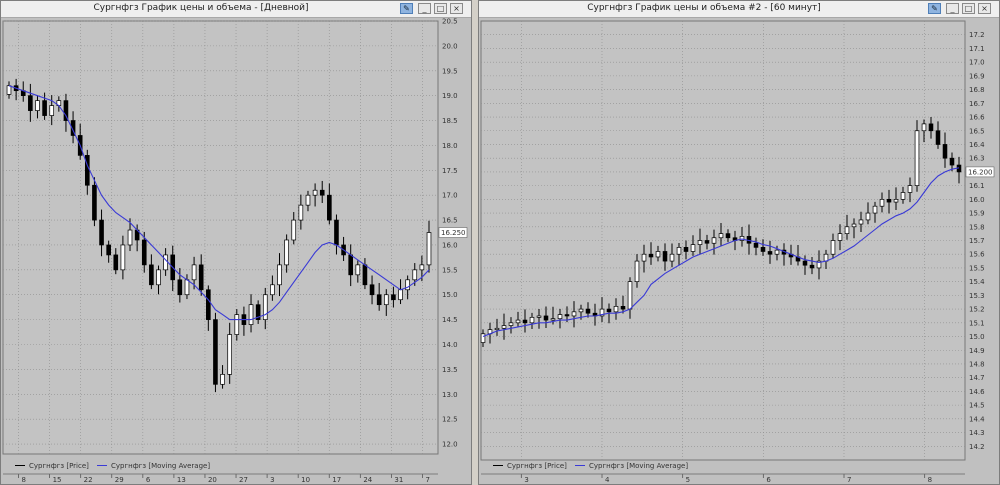 This screenshot has width=1000, height=485. What do you see at coordinates (88, 480) in the screenshot?
I see `x-tick-label: 22` at bounding box center [88, 480].